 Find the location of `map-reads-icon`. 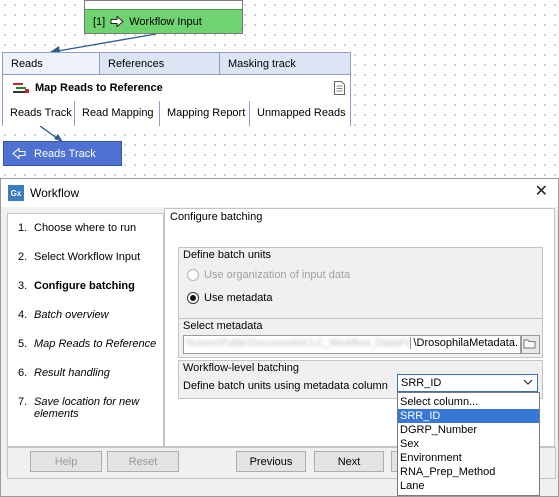

map-reads-icon is located at coordinates (21, 88).